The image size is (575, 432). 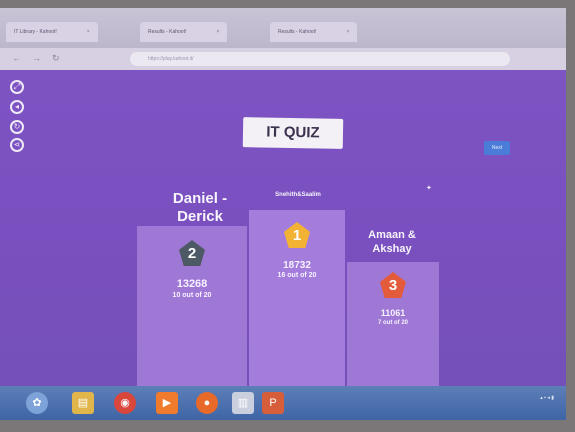 What do you see at coordinates (314, 32) in the screenshot?
I see `tab-results-2: Results - Kahoot! ×` at bounding box center [314, 32].